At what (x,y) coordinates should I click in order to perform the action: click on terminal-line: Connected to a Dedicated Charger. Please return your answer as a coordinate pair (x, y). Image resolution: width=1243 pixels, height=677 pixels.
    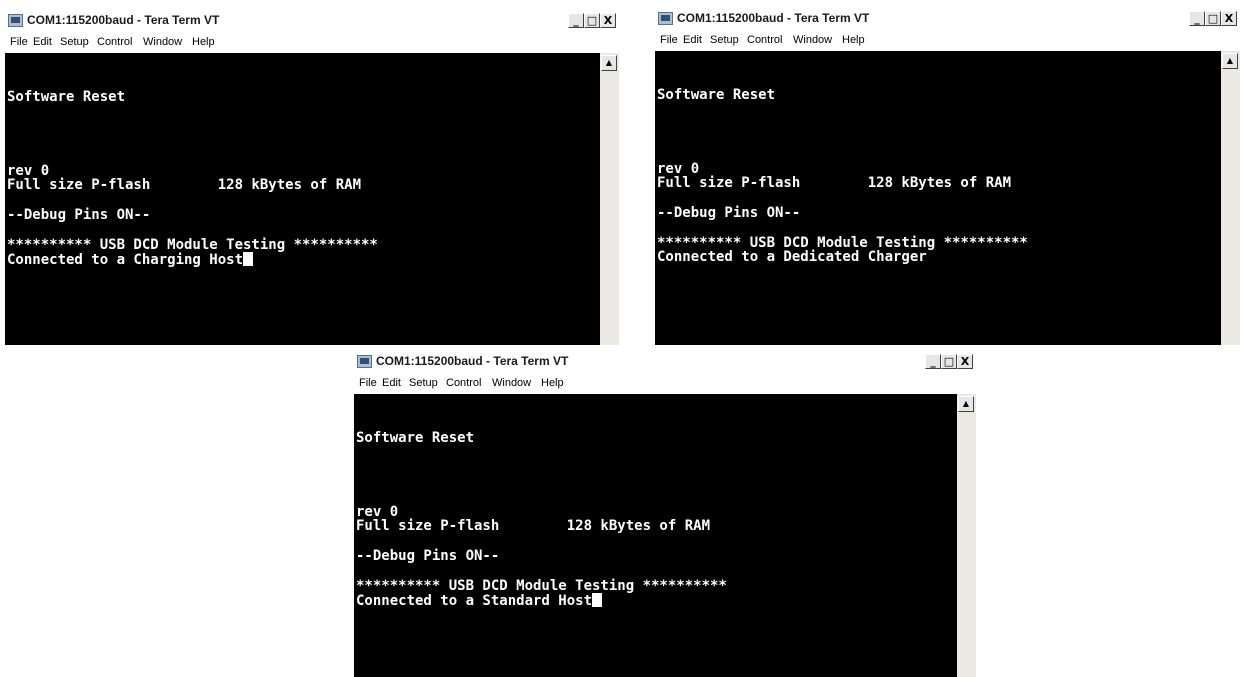
    Looking at the image, I should click on (792, 257).